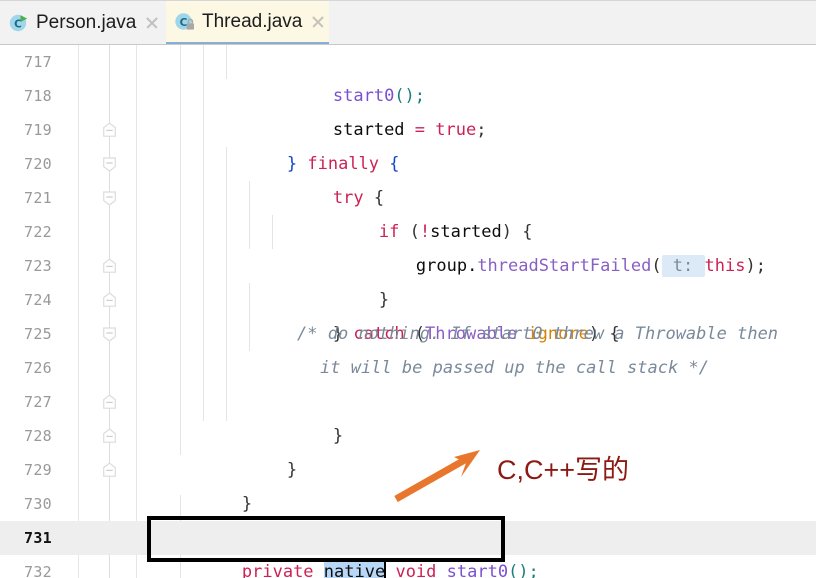 Image resolution: width=816 pixels, height=578 pixels. I want to click on editor-line: 727 }, so click(408, 415).